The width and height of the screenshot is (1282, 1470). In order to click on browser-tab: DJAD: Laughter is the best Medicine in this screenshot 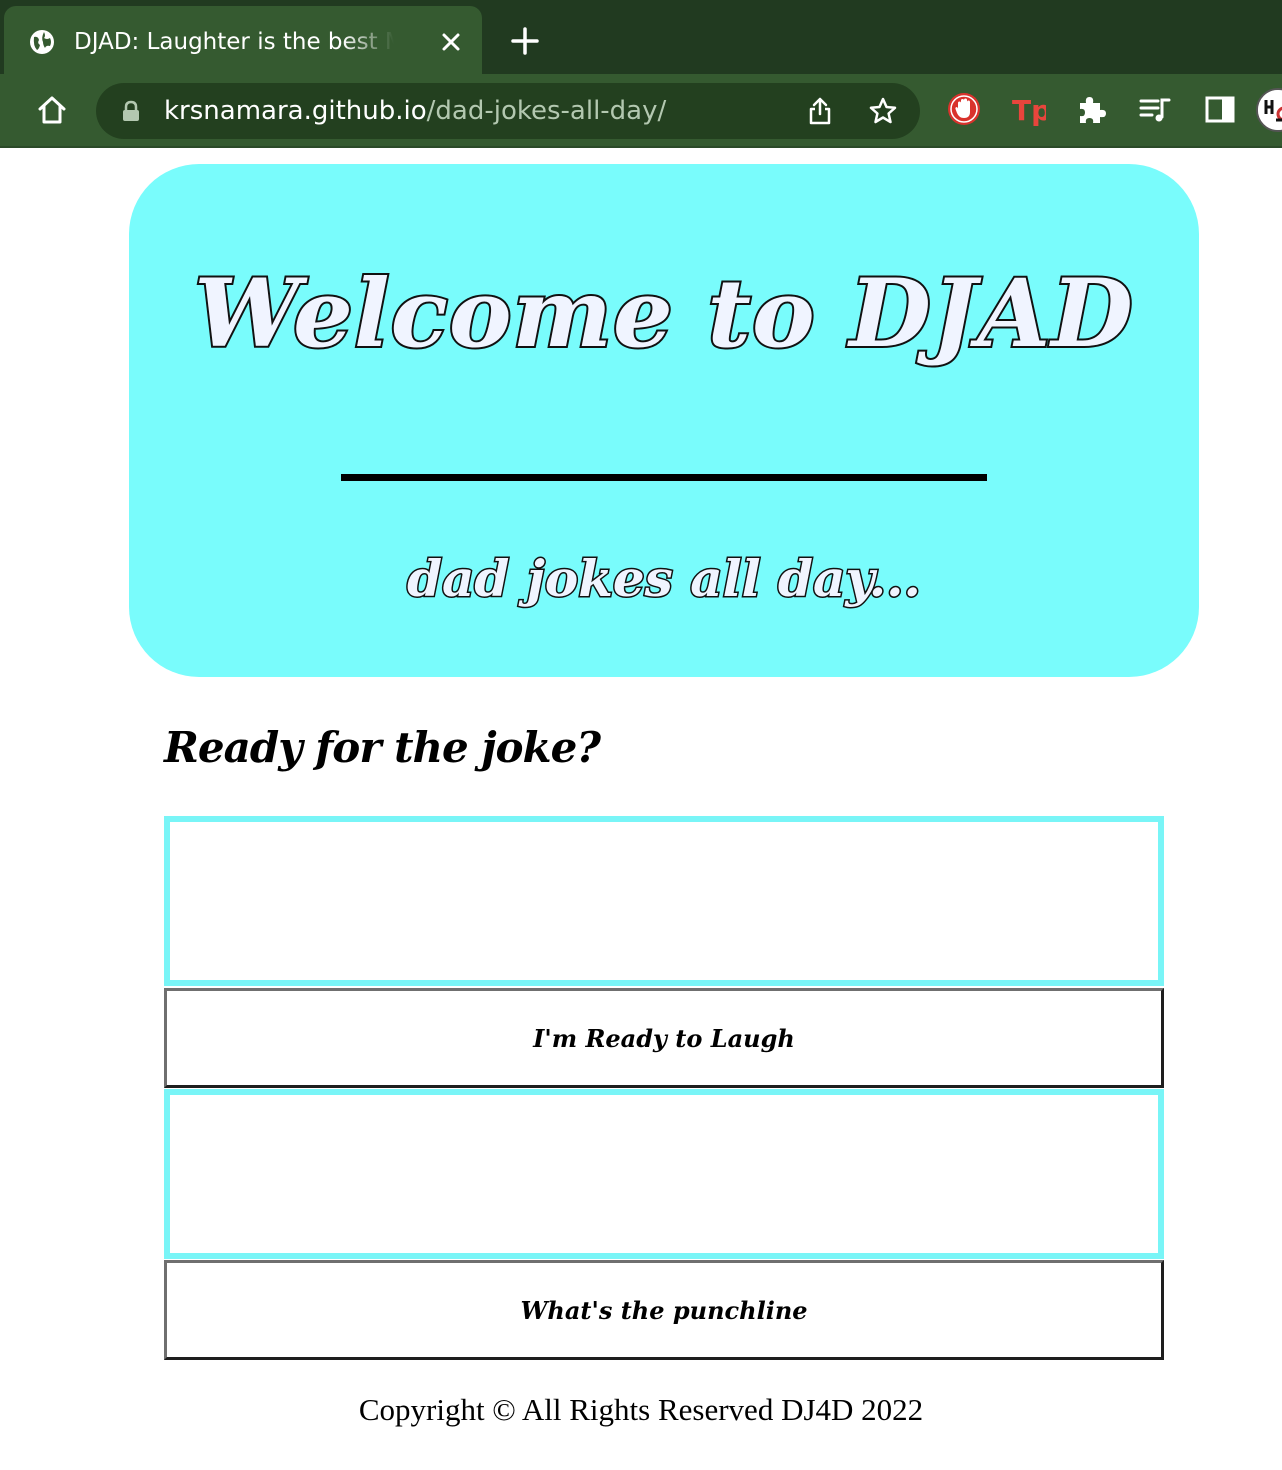, I will do `click(243, 40)`.